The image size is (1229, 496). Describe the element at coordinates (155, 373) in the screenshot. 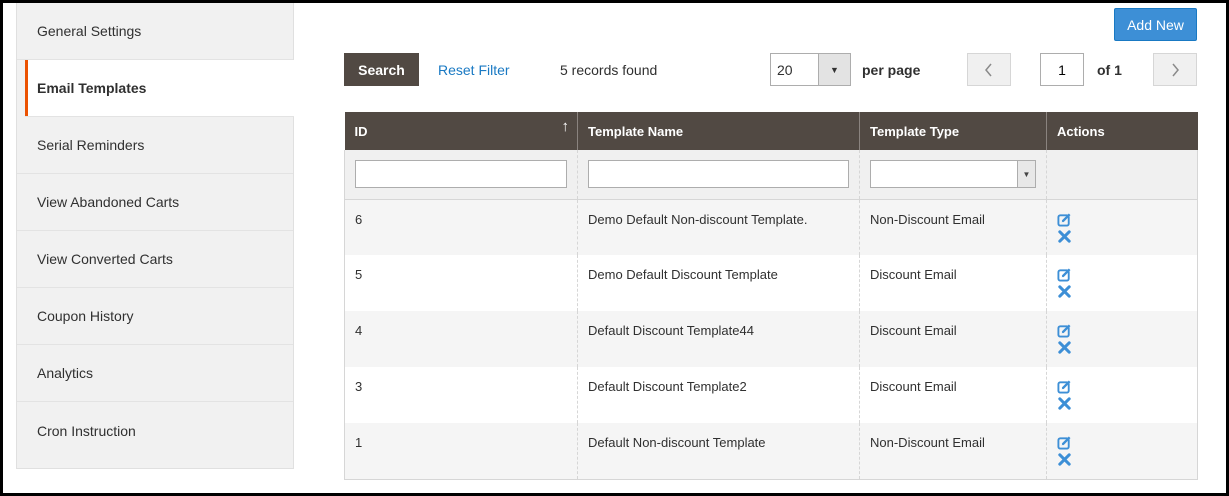

I see `sidebar-item-analytics: Analytics` at that location.